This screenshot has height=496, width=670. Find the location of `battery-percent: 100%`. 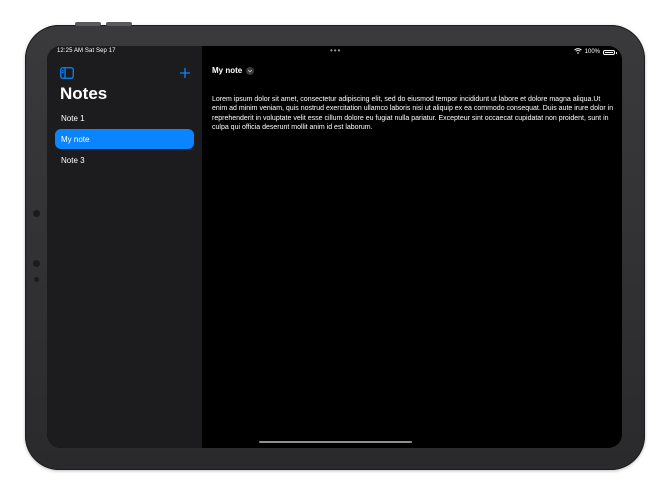

battery-percent: 100% is located at coordinates (592, 52).